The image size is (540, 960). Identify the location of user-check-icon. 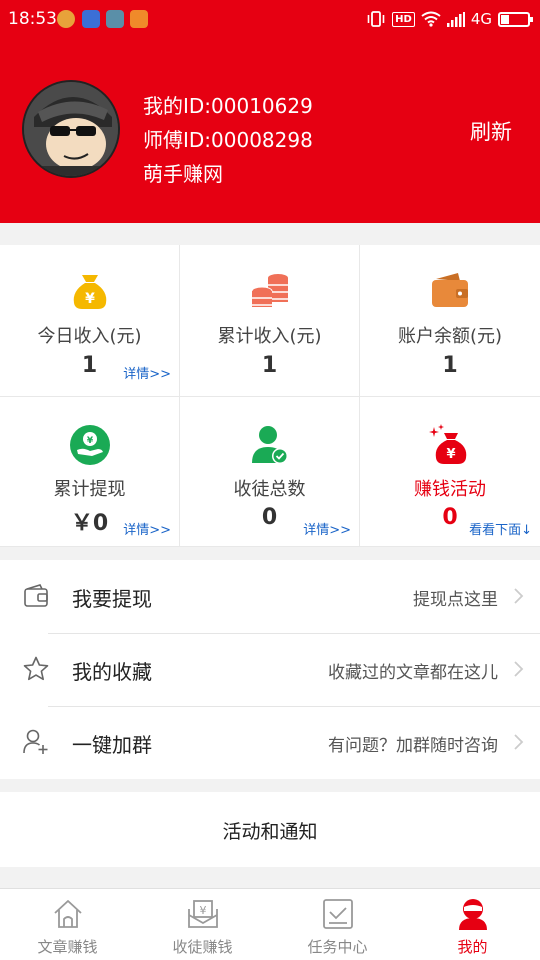
(269, 445).